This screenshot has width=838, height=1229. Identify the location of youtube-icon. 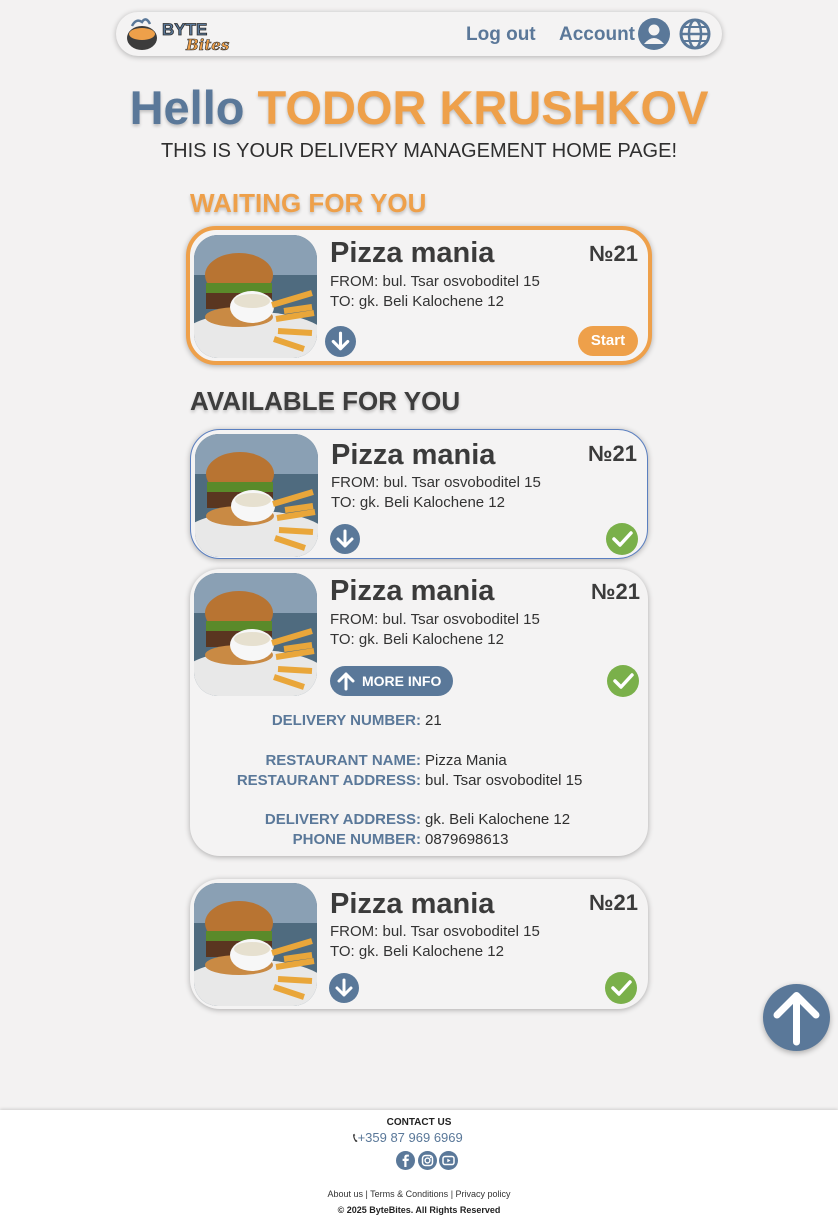
(448, 1160).